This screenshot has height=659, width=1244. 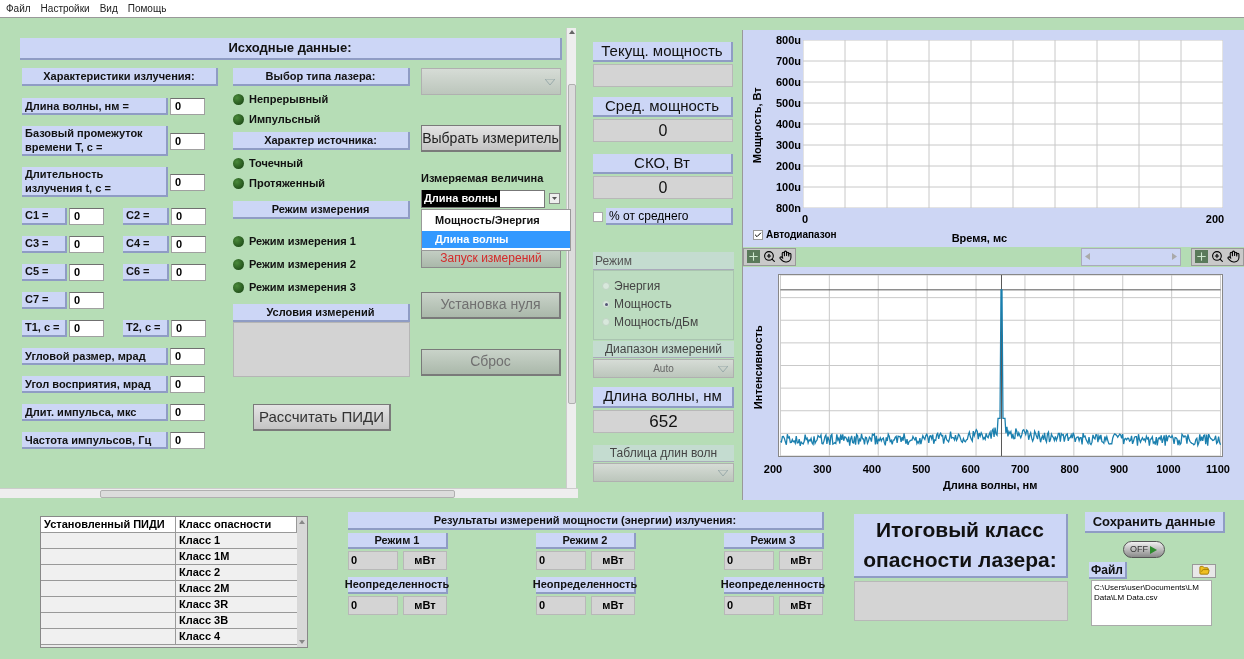 What do you see at coordinates (961, 546) in the screenshot?
I see `title-label: Итоговый класс опасности лазера:` at bounding box center [961, 546].